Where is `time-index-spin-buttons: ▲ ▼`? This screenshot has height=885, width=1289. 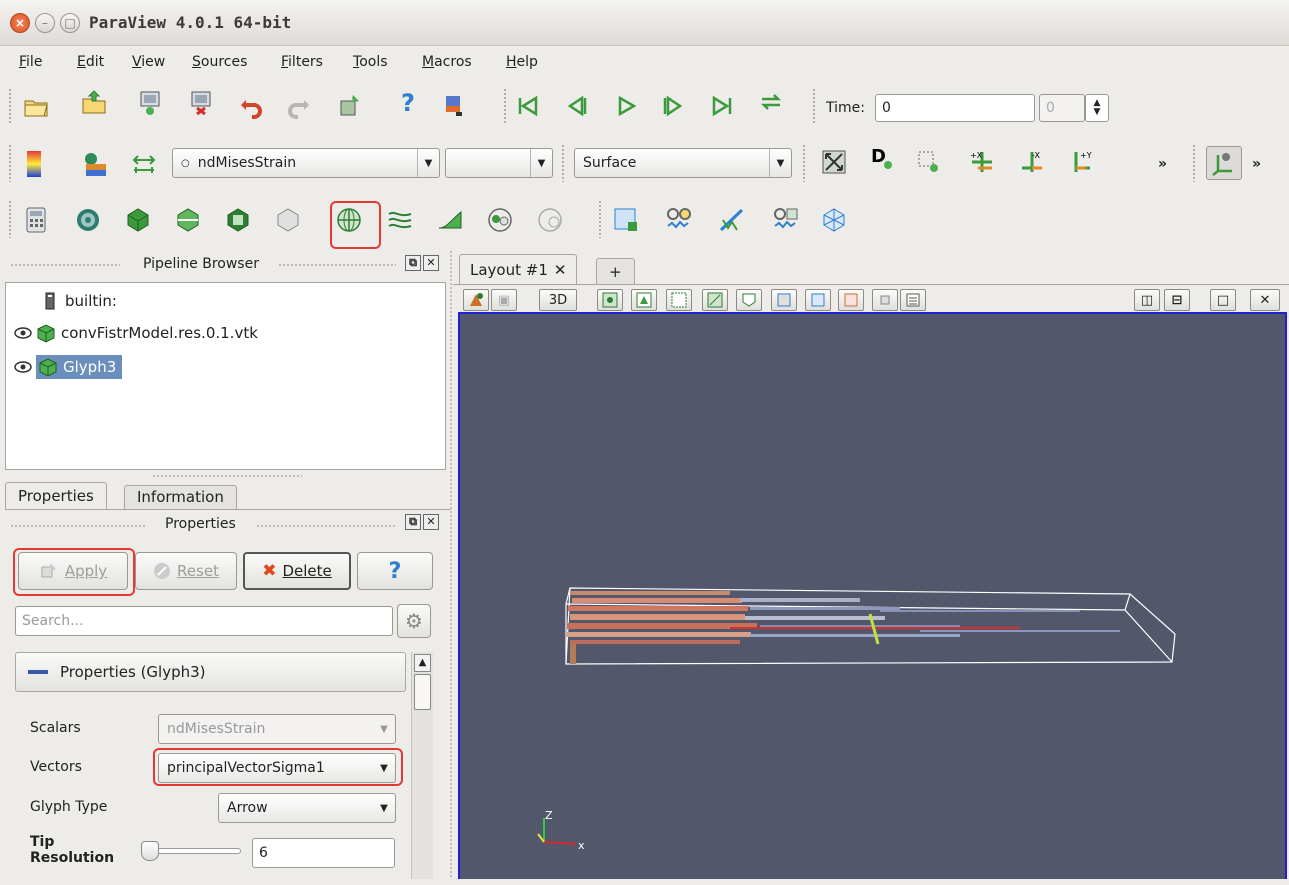 time-index-spin-buttons: ▲ ▼ is located at coordinates (1097, 108).